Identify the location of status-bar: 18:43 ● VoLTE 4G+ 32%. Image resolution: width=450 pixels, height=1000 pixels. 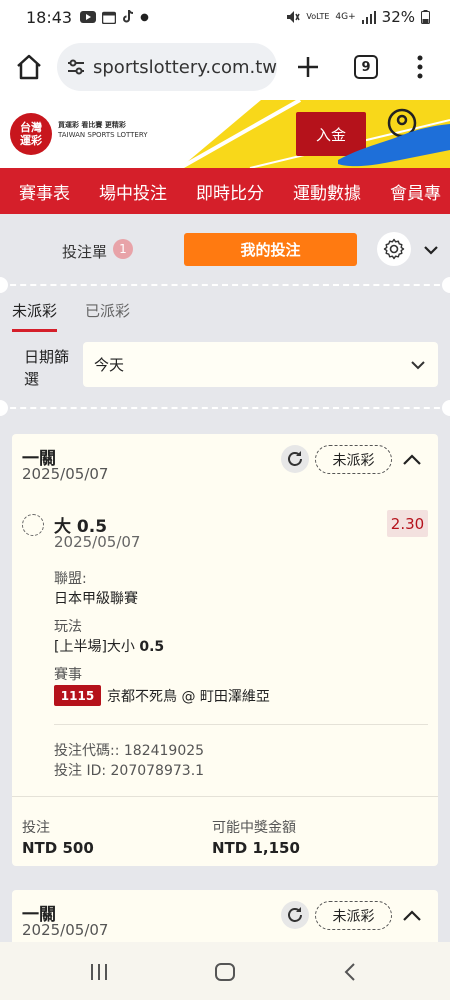
(225, 17).